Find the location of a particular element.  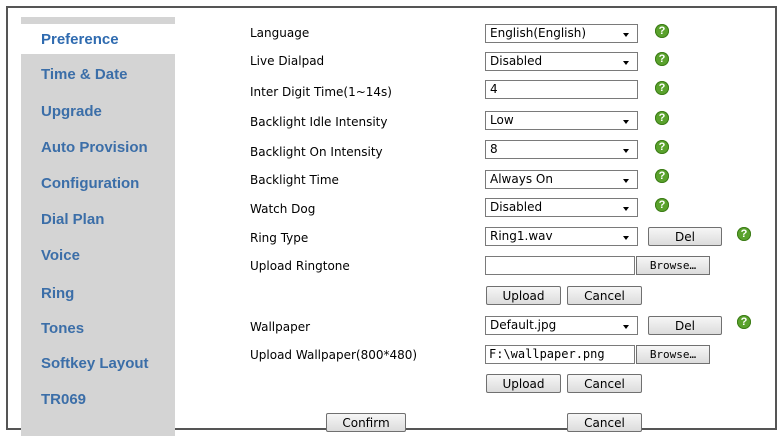

sidebar-item-auto-provision: Auto Provision is located at coordinates (98, 147).